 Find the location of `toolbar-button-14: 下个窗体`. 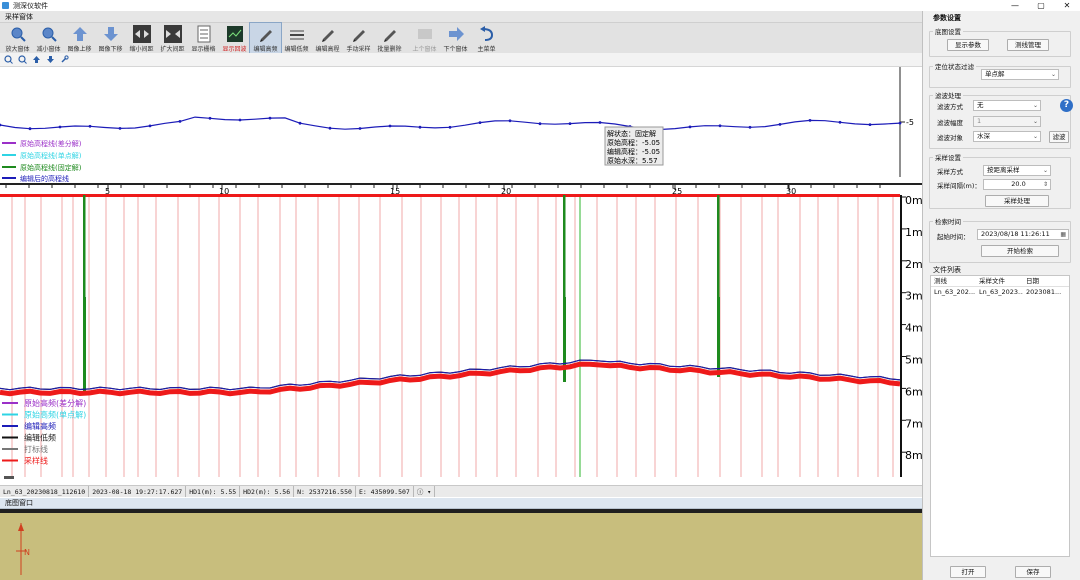

toolbar-button-14: 下个窗体 is located at coordinates (455, 38).